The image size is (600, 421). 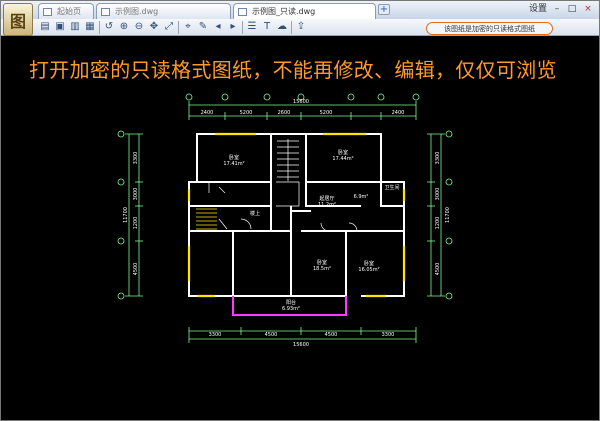 What do you see at coordinates (215, 335) in the screenshot?
I see `dim-bottom-1: 3300` at bounding box center [215, 335].